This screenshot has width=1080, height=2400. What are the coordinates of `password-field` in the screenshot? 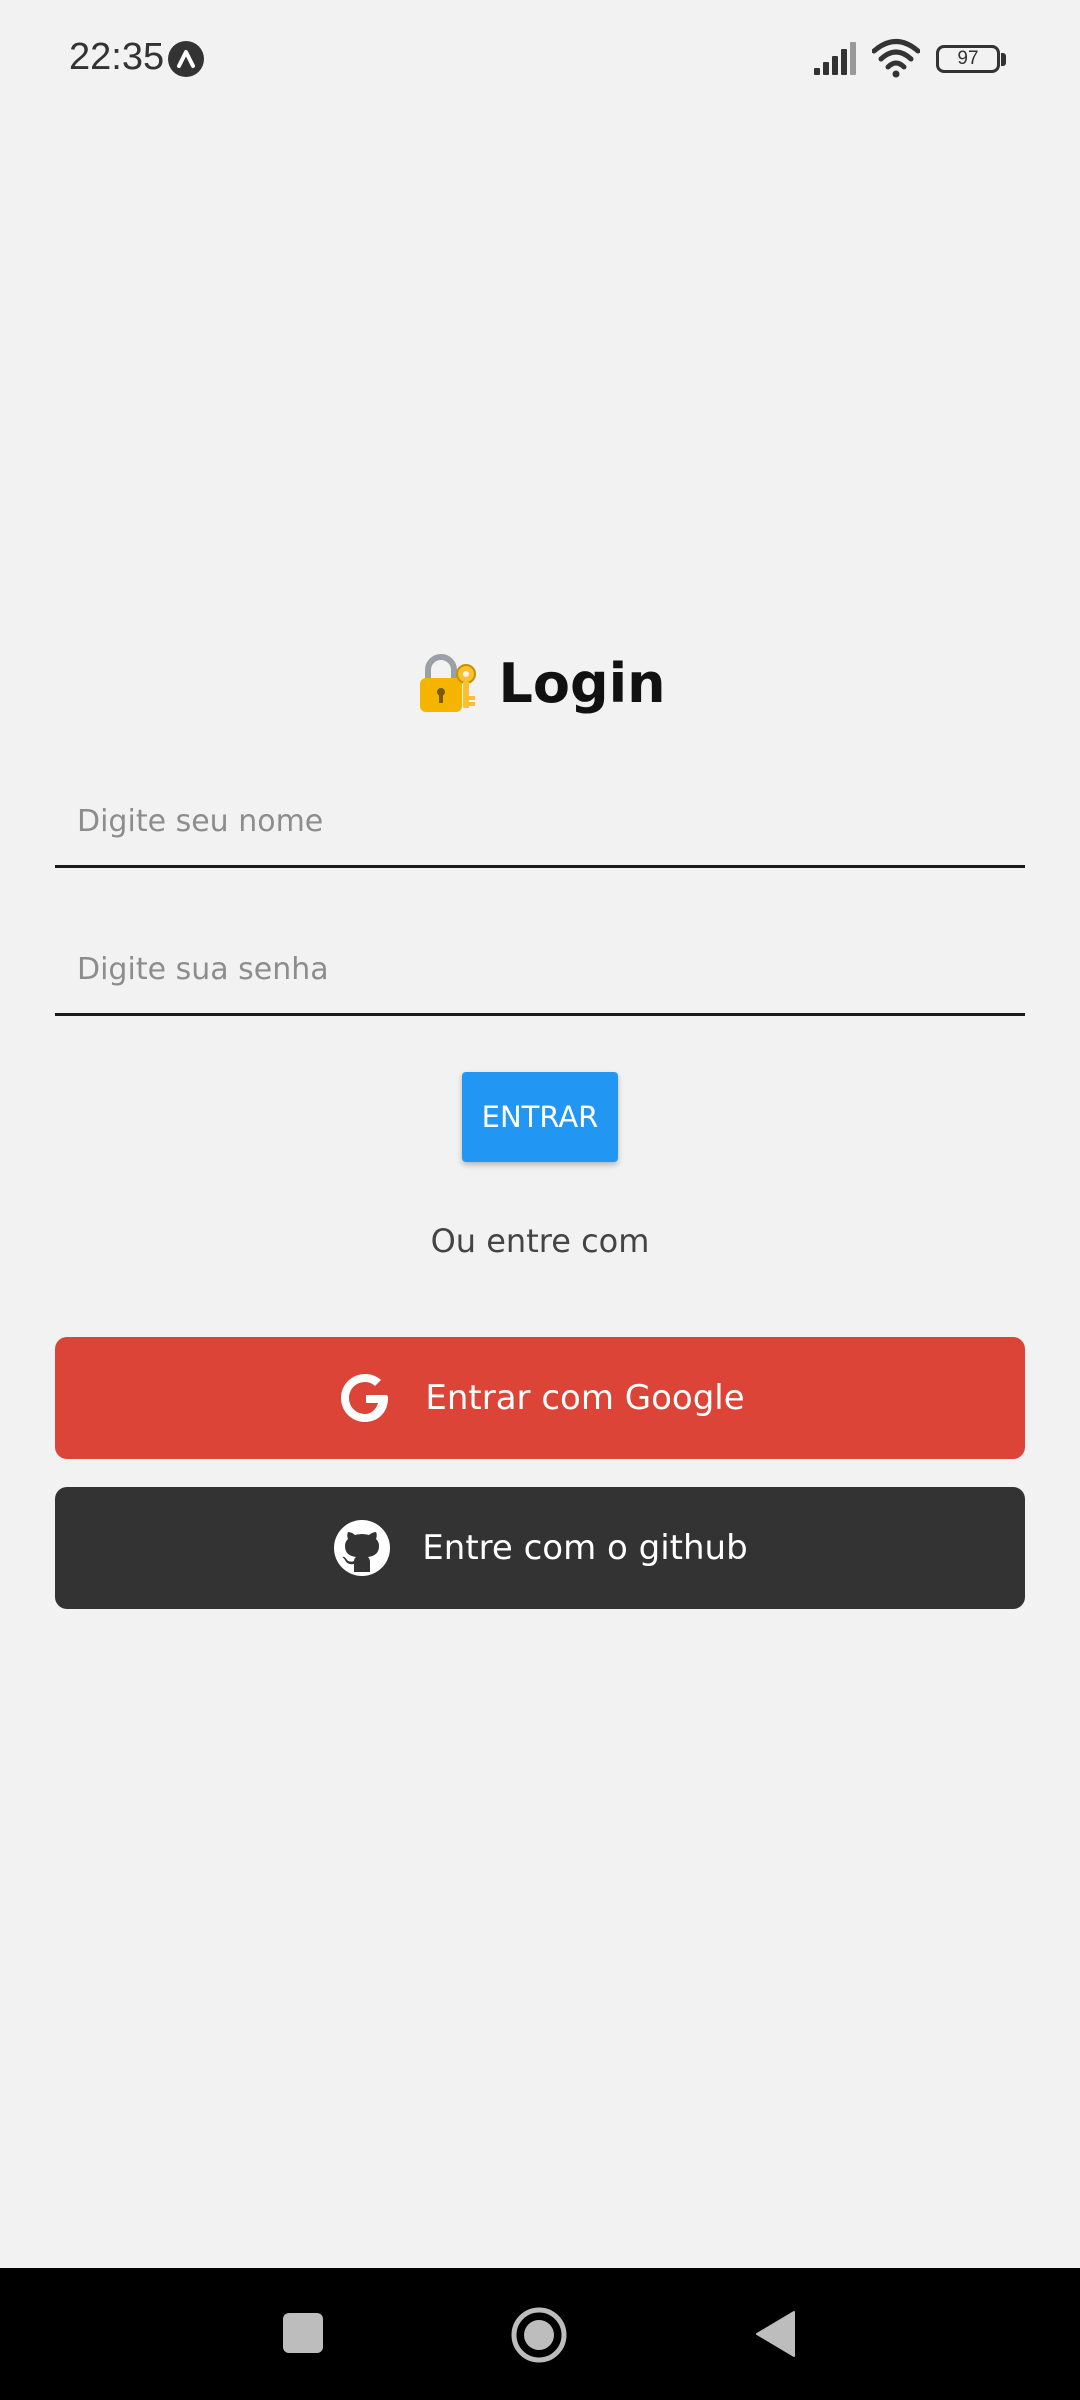 It's located at (540, 971).